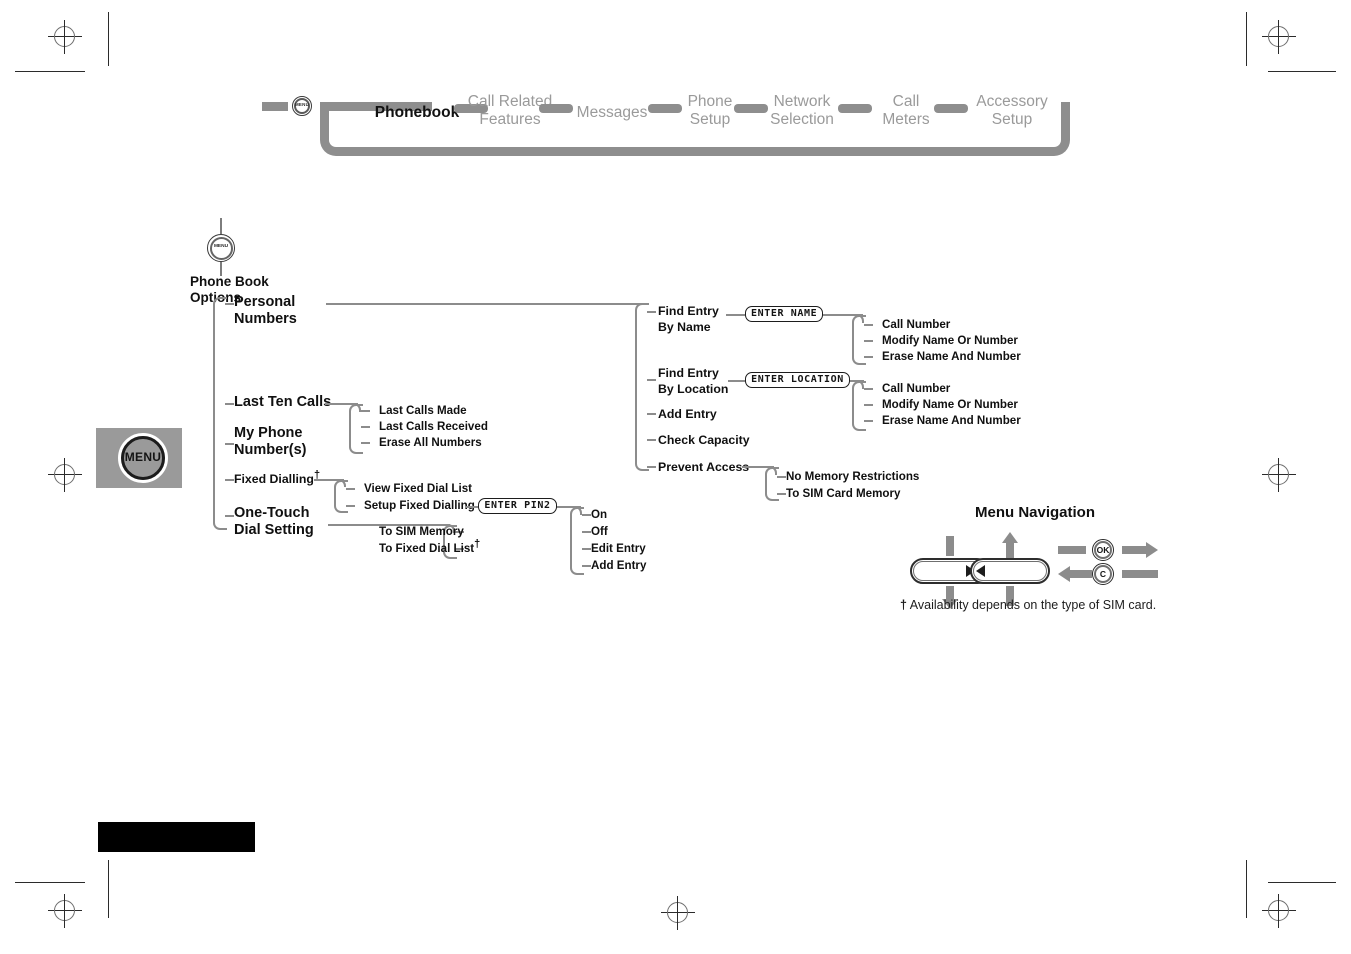 This screenshot has height=954, width=1351. Describe the element at coordinates (868, 357) in the screenshot. I see `tick-name-erase` at that location.